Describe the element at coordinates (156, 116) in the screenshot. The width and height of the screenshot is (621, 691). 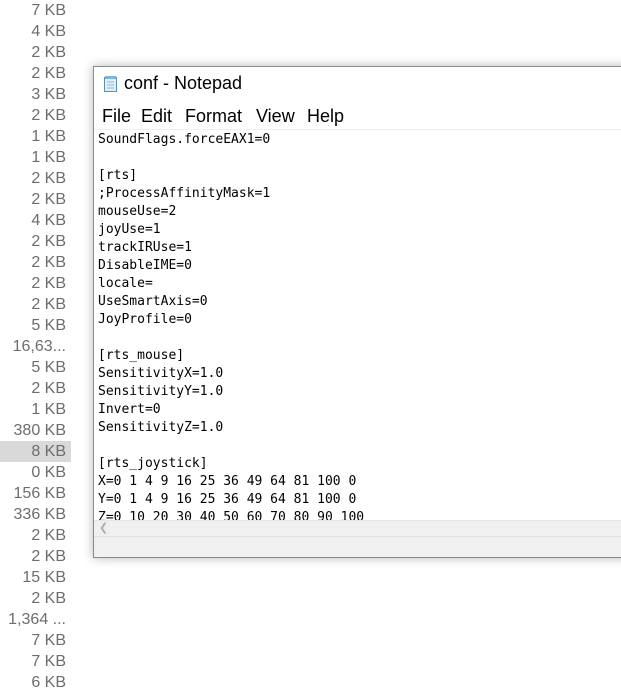
I see `menu-edit: Edit` at that location.